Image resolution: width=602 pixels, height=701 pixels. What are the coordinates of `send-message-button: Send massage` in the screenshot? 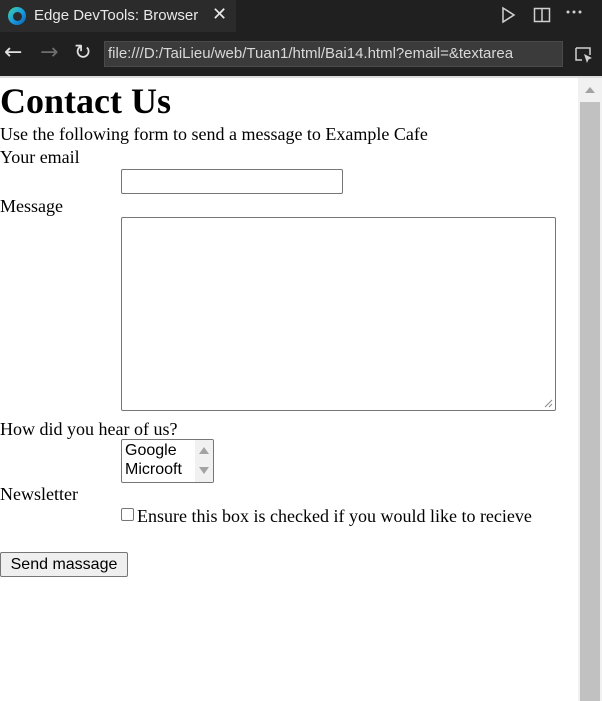 It's located at (64, 564).